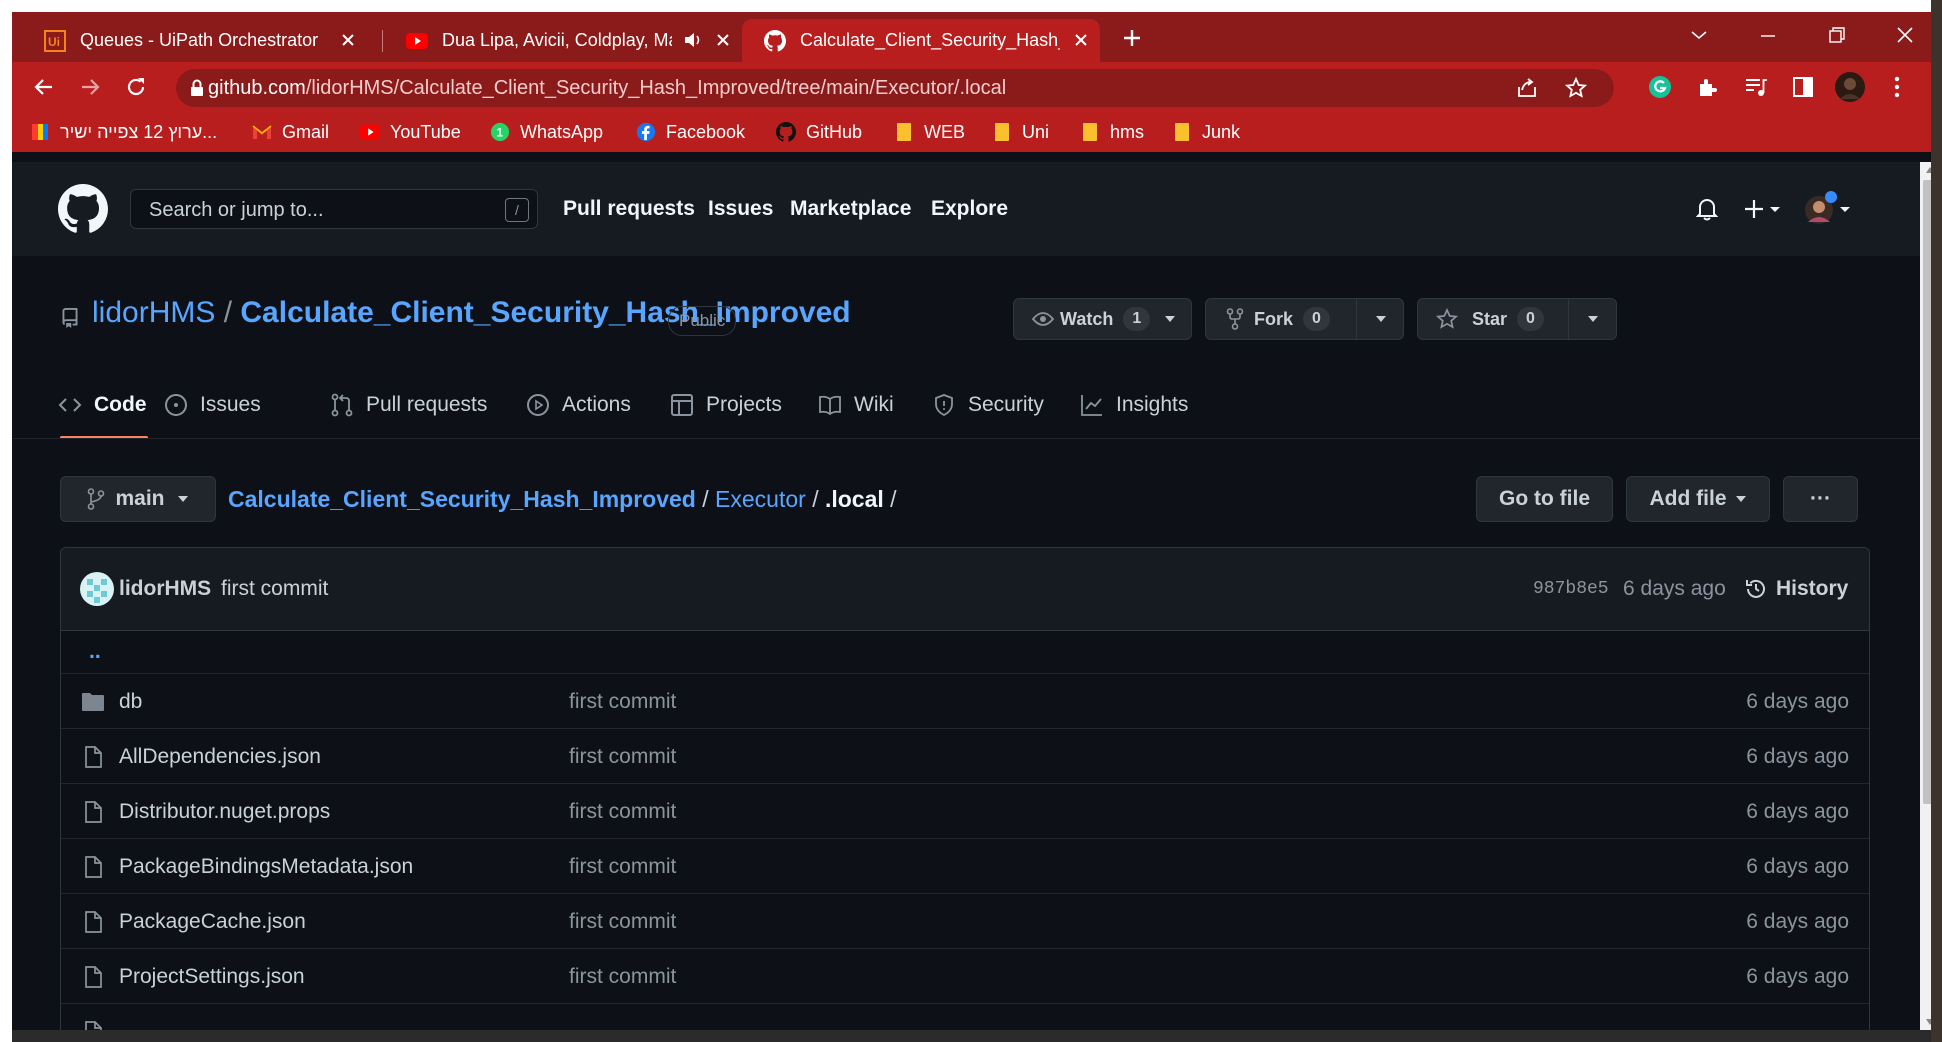 This screenshot has height=1042, width=1942. I want to click on watch-button: Watch 1, so click(1102, 319).